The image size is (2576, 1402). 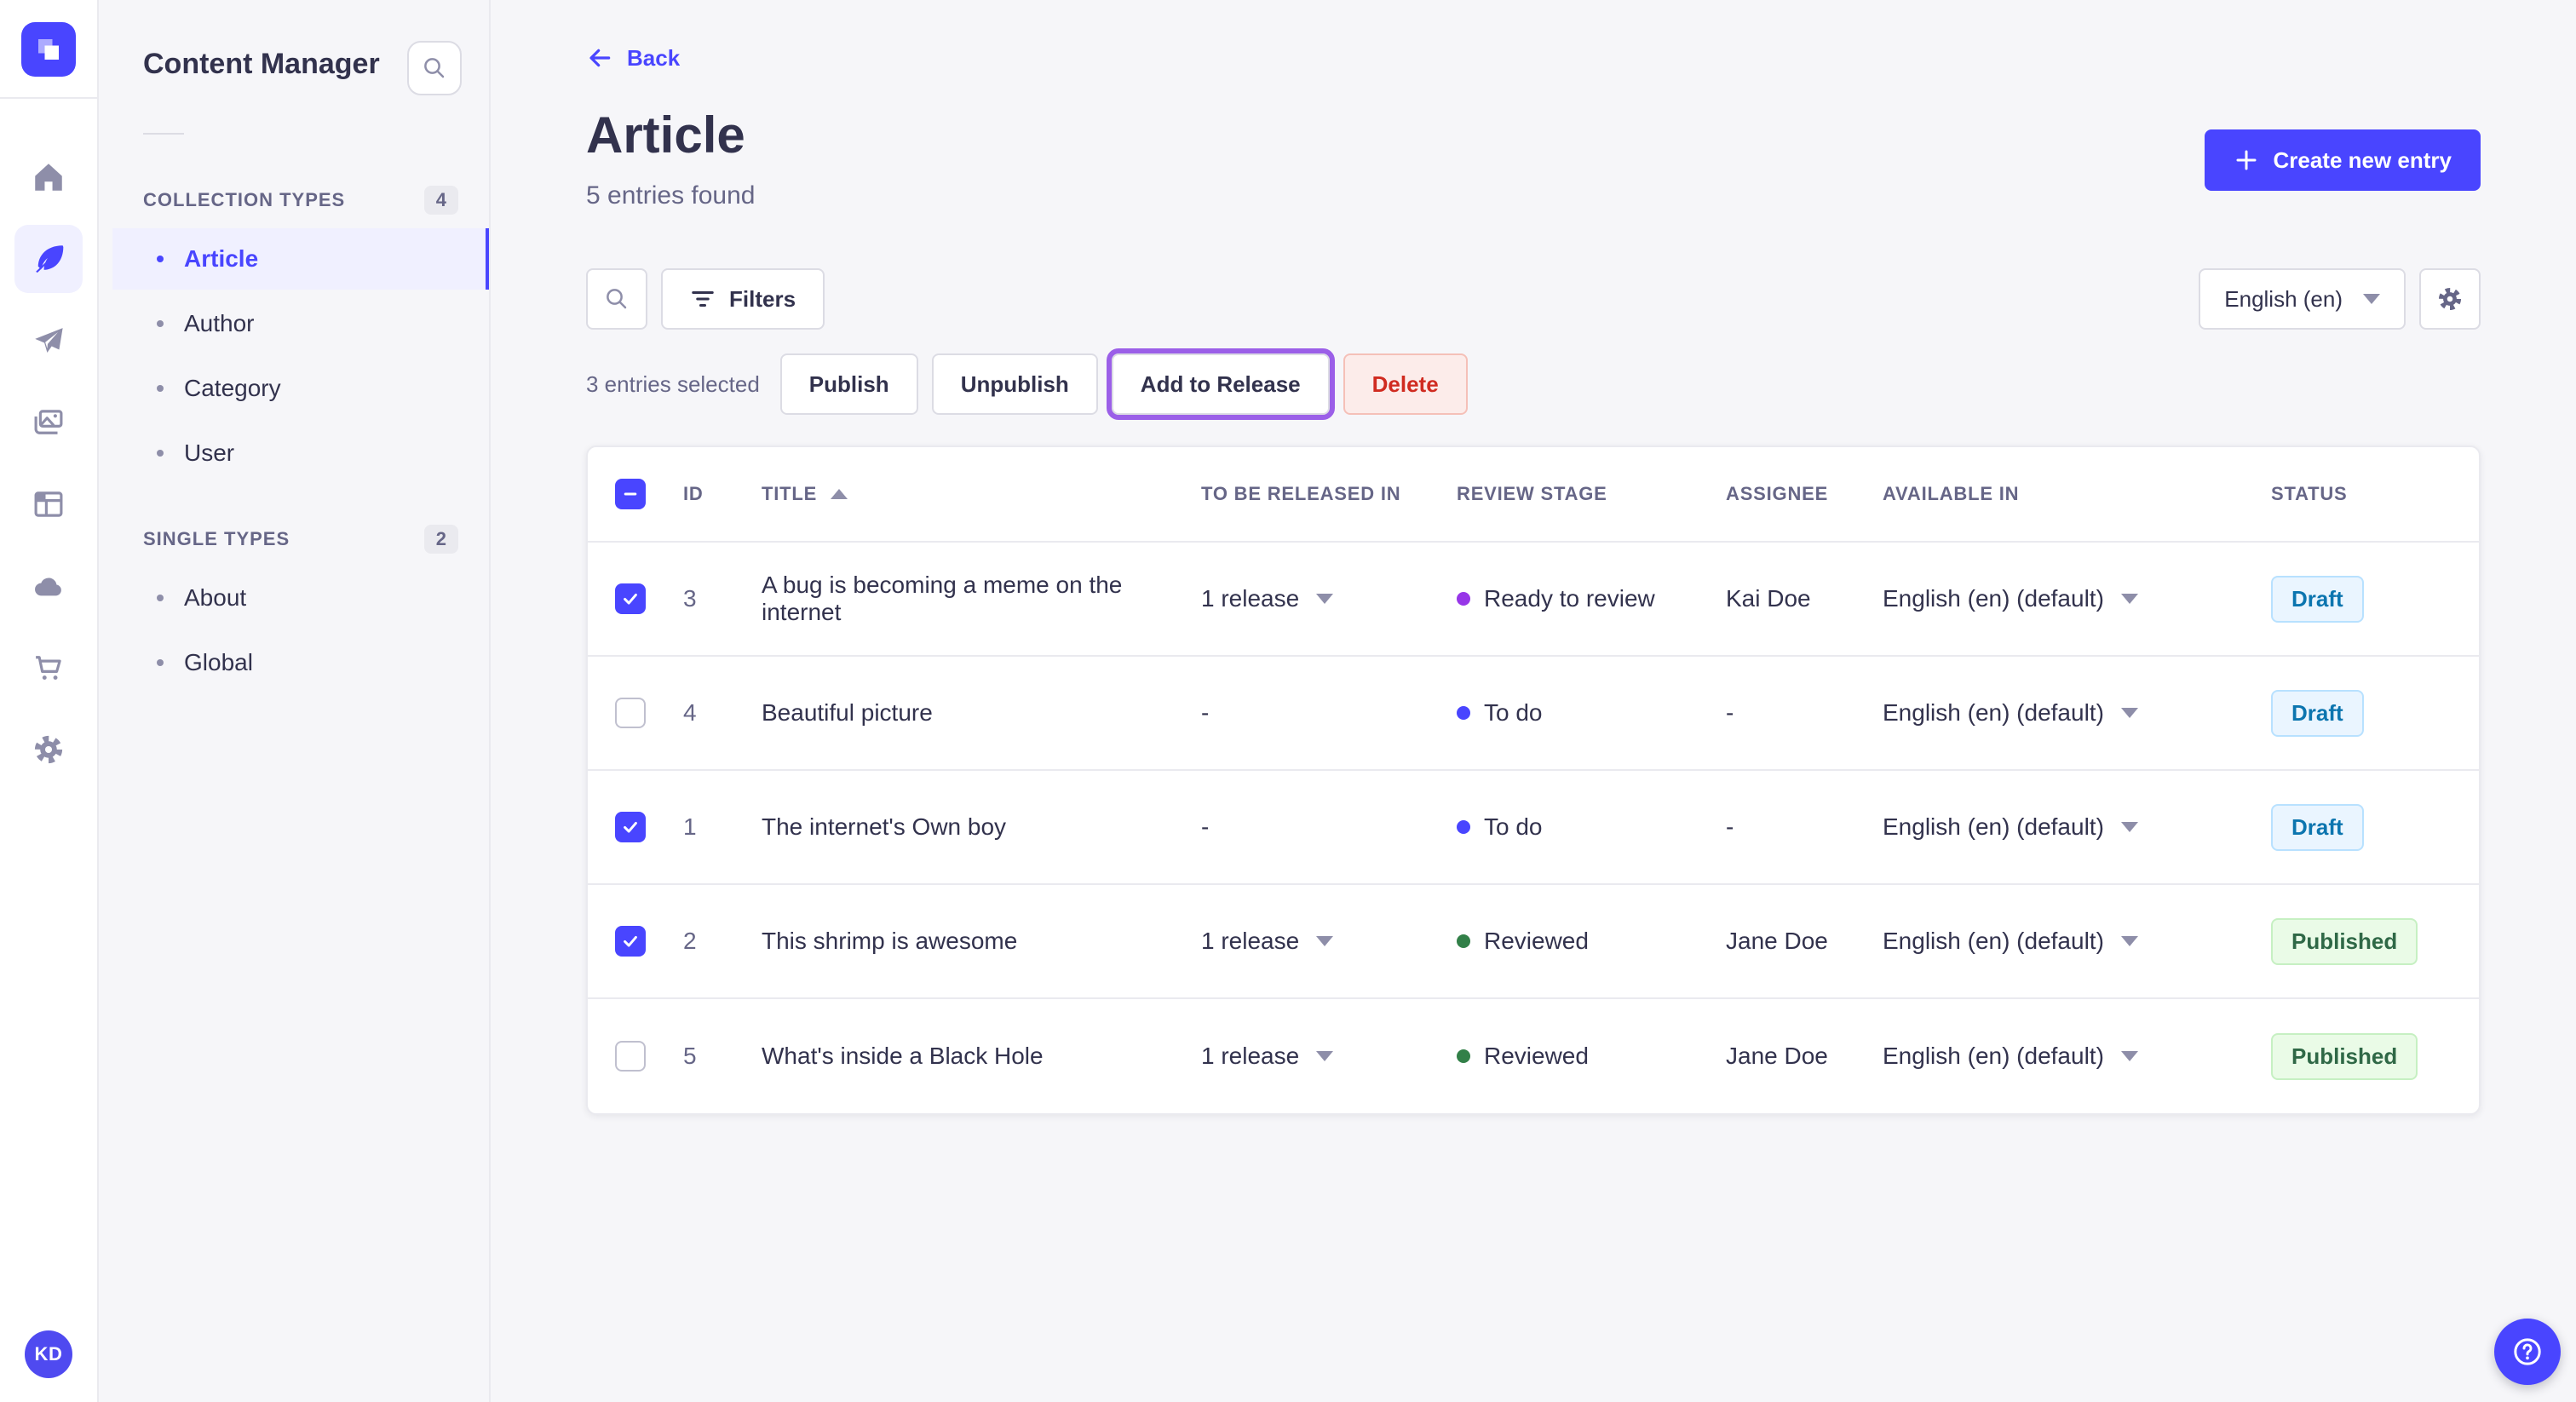 I want to click on filters-label: Filters, so click(x=763, y=298).